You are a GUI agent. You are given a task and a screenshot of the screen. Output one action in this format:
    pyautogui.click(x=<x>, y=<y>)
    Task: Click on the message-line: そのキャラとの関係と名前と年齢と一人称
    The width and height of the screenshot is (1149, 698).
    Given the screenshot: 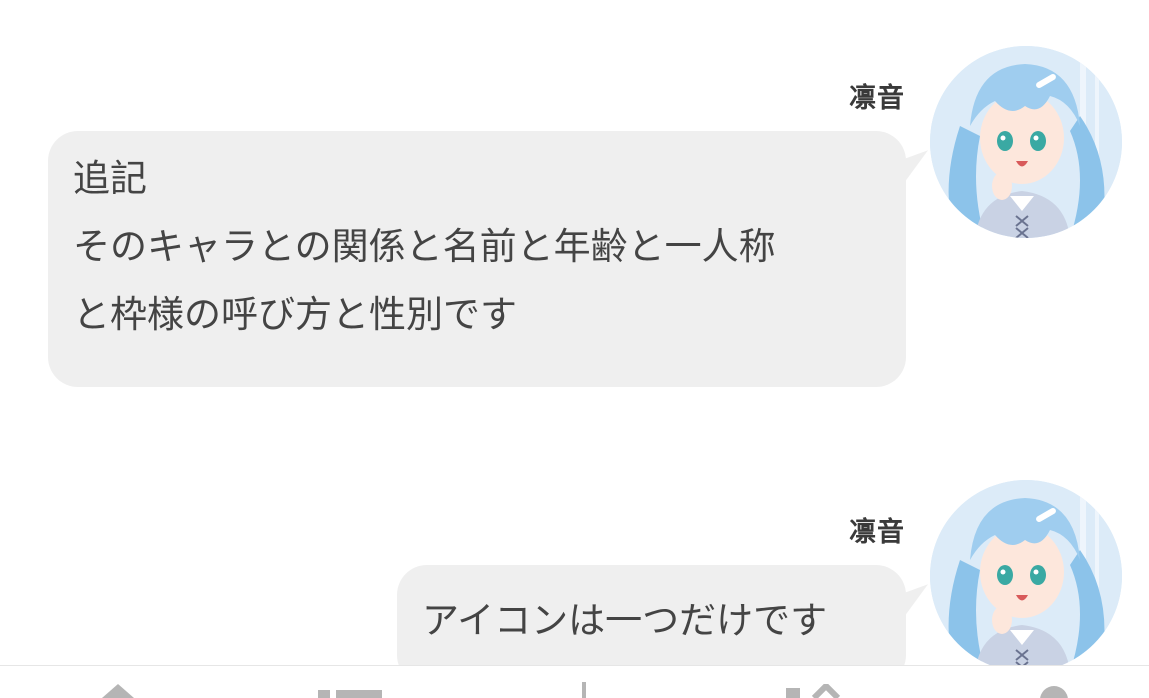 What is the action you would take?
    pyautogui.click(x=424, y=246)
    